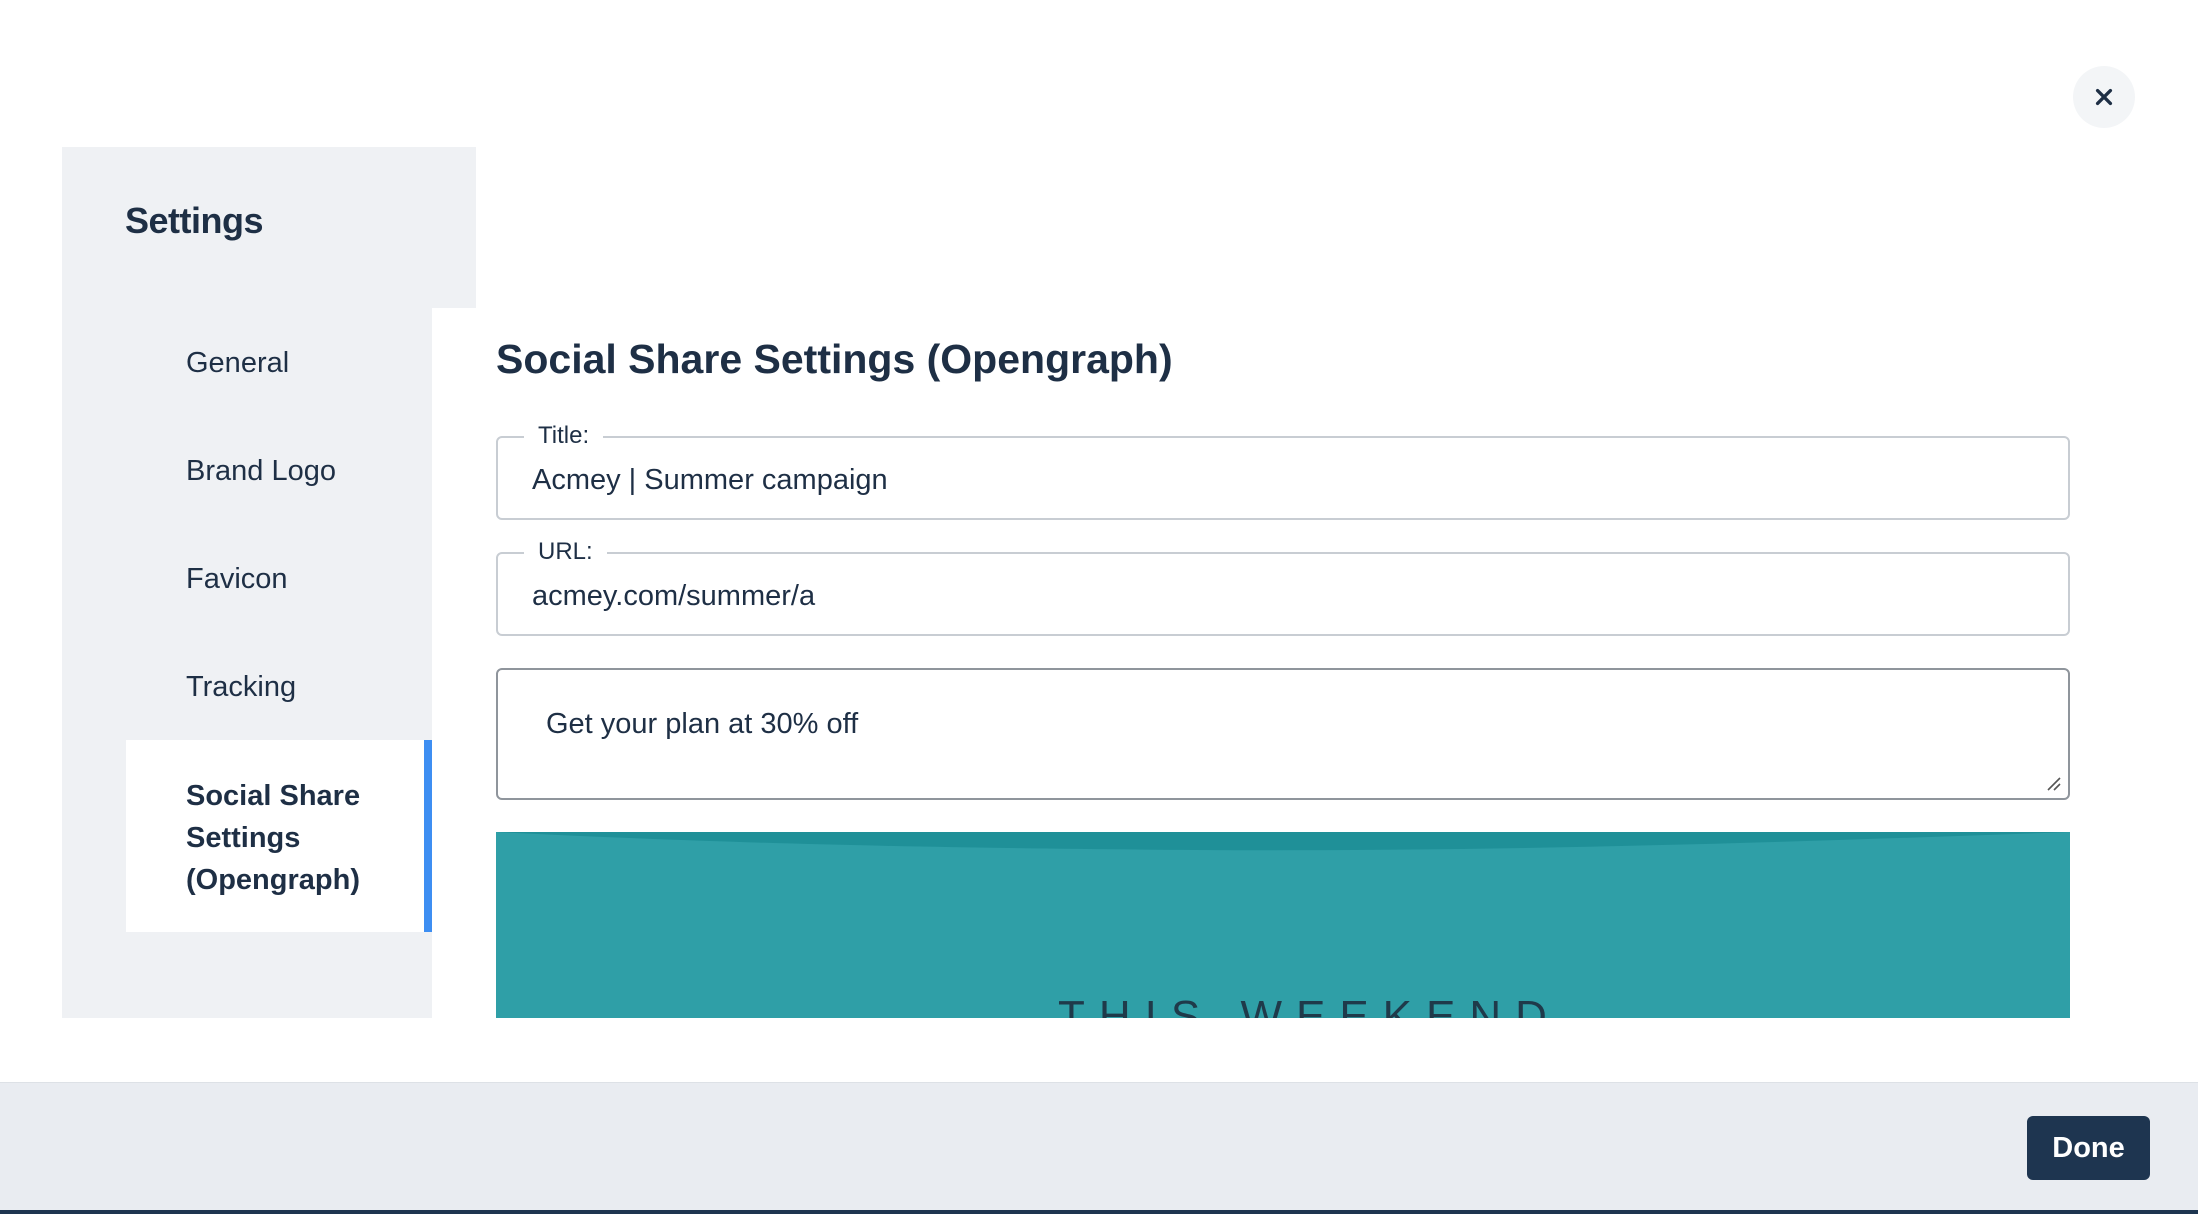 This screenshot has height=1214, width=2198. I want to click on og-image-preview: THIS WEEKEND, so click(1283, 925).